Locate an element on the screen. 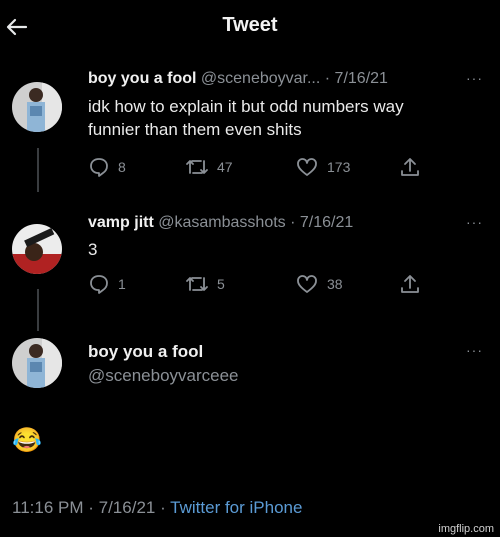  like-count: 173 is located at coordinates (339, 167).